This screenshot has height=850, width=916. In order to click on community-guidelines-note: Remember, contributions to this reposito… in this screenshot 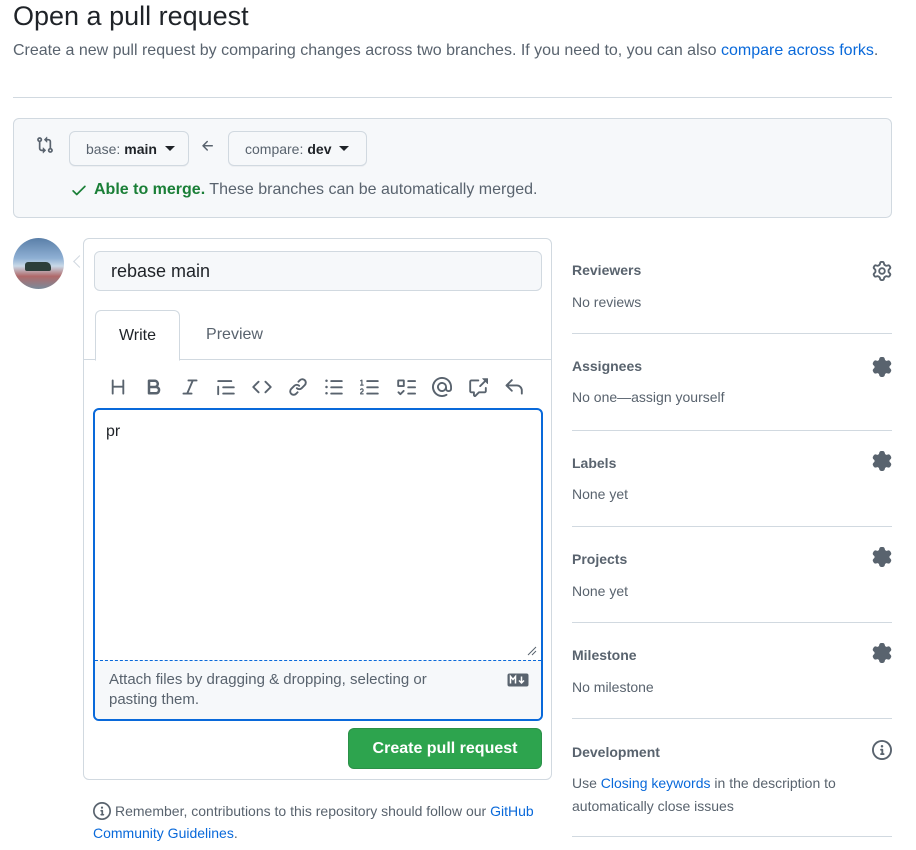, I will do `click(318, 822)`.